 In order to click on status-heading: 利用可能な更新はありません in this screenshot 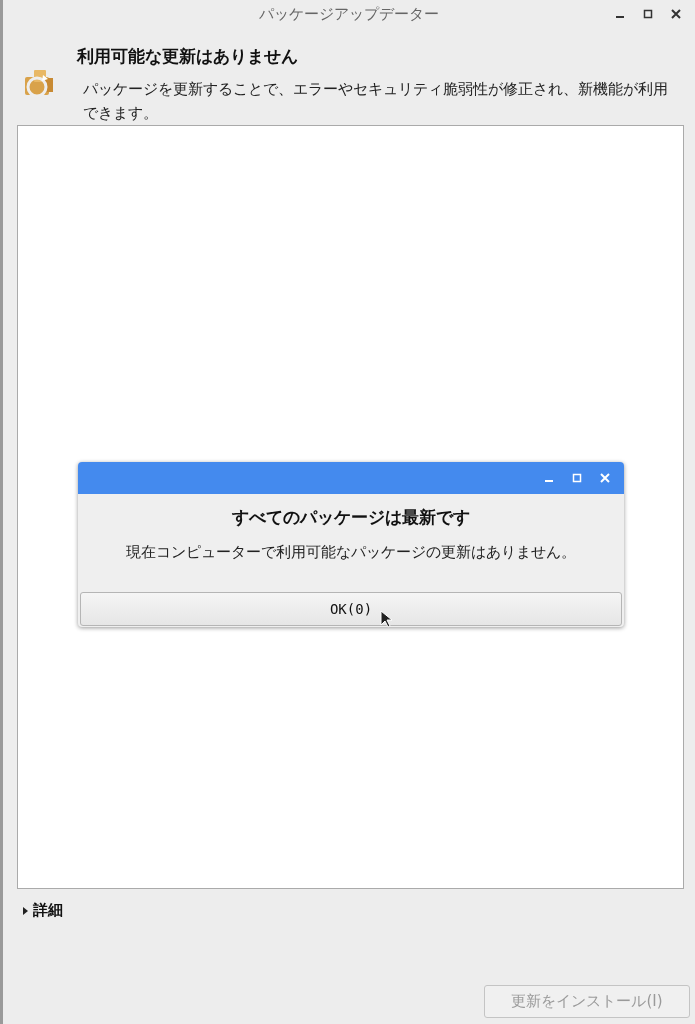, I will do `click(188, 56)`.